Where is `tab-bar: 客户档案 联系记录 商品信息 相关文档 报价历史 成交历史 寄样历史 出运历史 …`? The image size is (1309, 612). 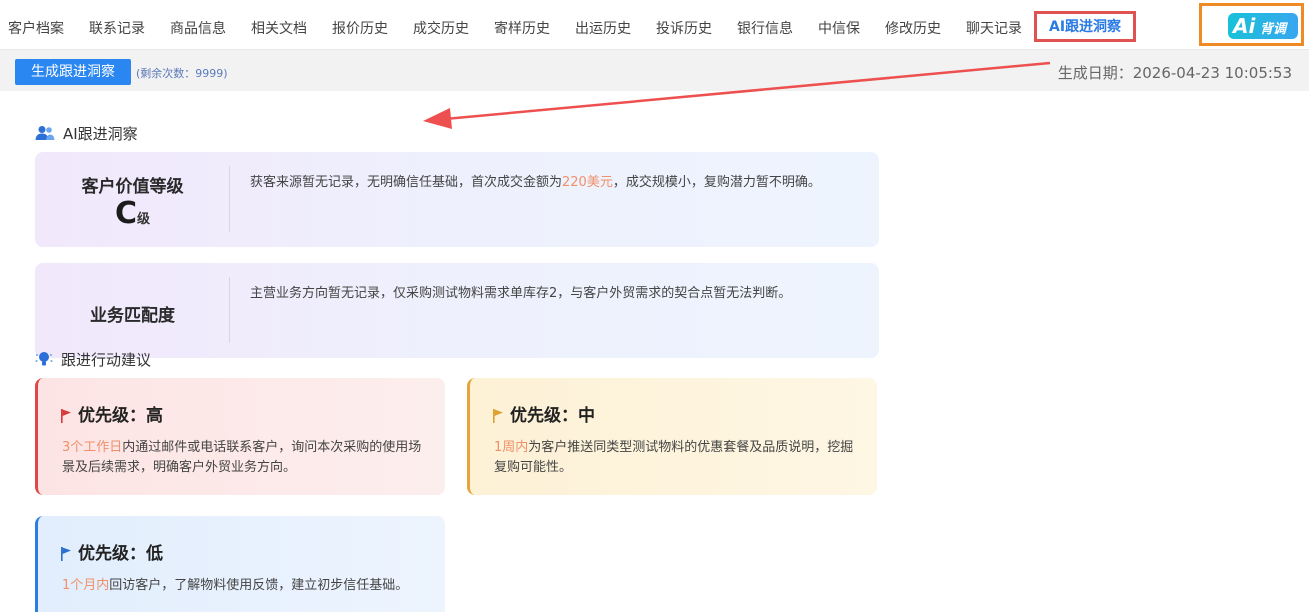
tab-bar: 客户档案 联系记录 商品信息 相关文档 报价历史 成交历史 寄样历史 出运历史 … is located at coordinates (654, 25).